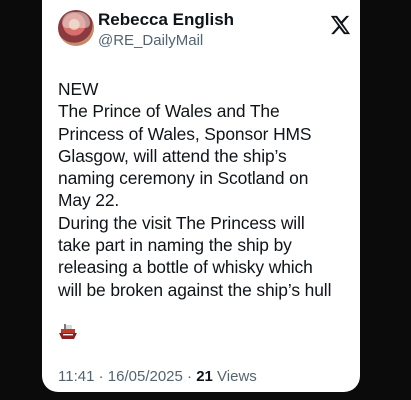 The width and height of the screenshot is (411, 400). I want to click on ship-emoji, so click(68, 331).